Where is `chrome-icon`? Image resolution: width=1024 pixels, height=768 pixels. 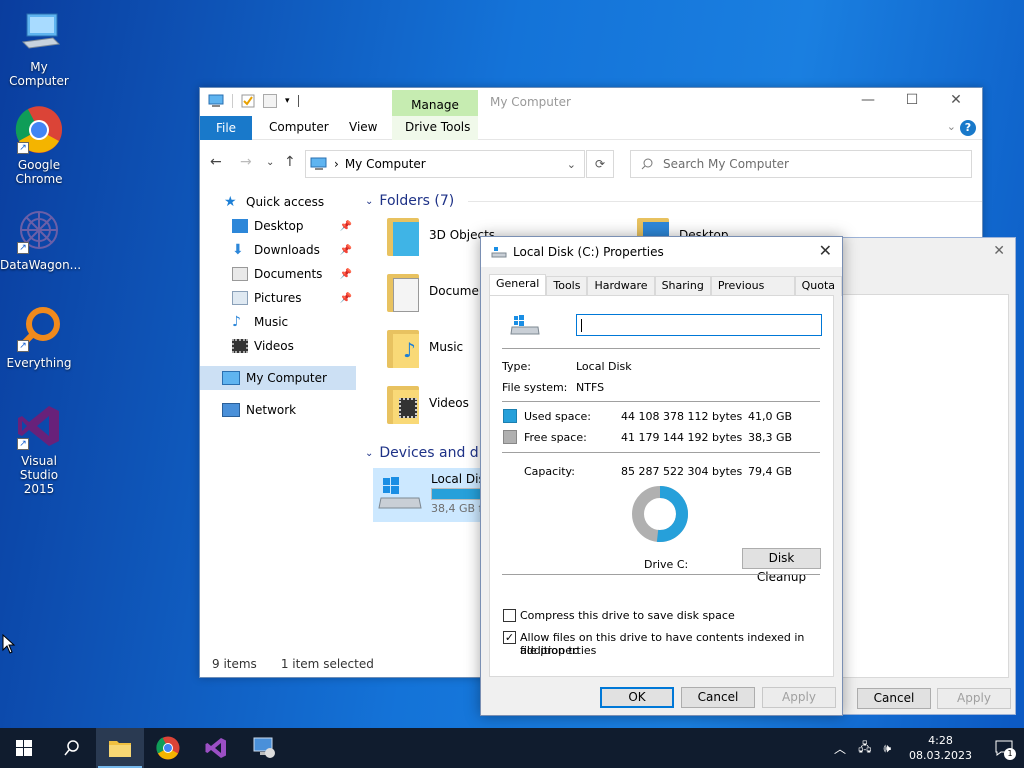 chrome-icon is located at coordinates (168, 748).